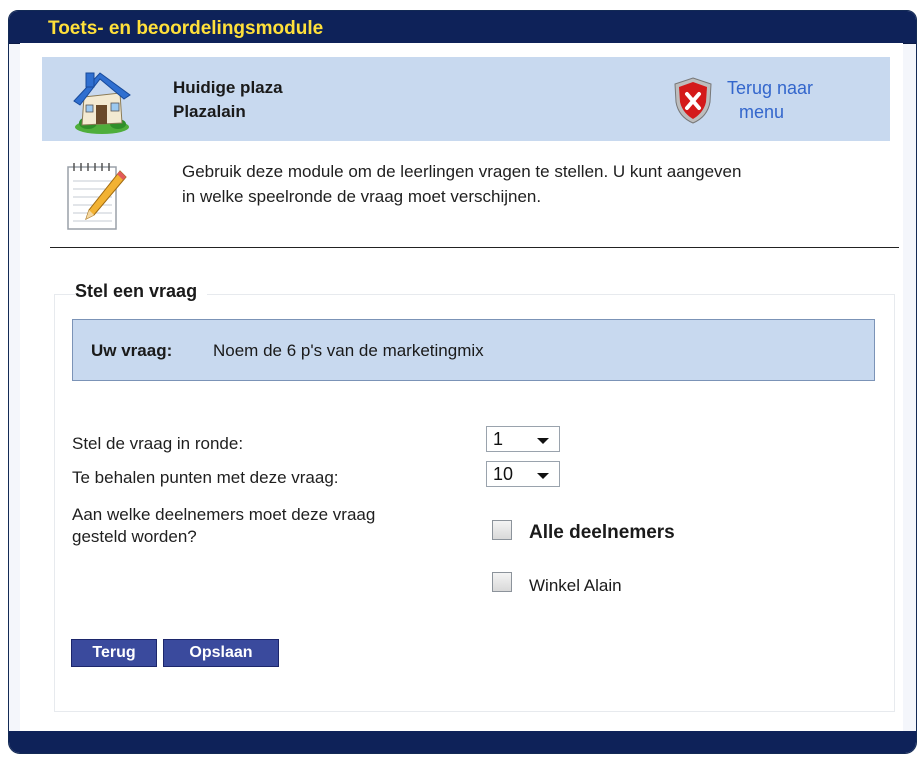 This screenshot has width=921, height=758. What do you see at coordinates (693, 100) in the screenshot?
I see `shield-x-icon` at bounding box center [693, 100].